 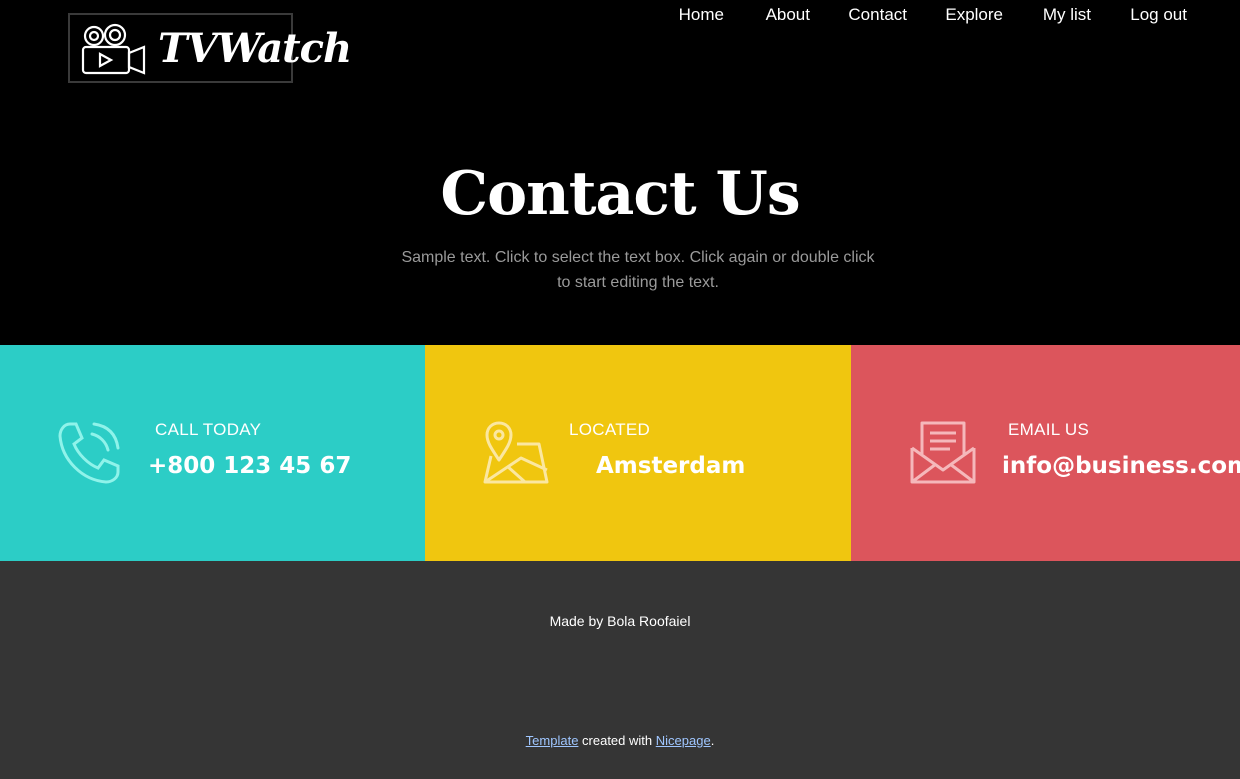 What do you see at coordinates (701, 15) in the screenshot?
I see `nav-home: Home` at bounding box center [701, 15].